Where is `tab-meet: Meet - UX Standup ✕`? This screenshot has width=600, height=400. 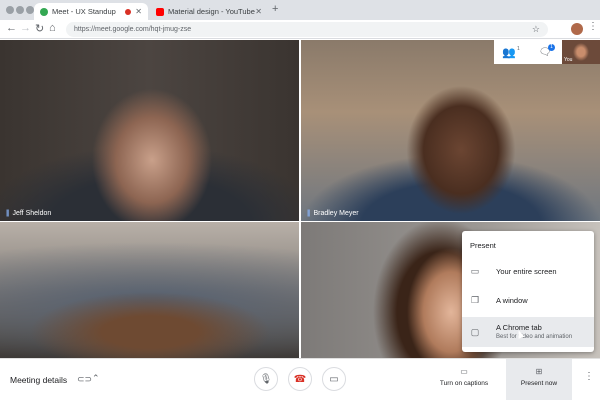 tab-meet: Meet - UX Standup ✕ is located at coordinates (91, 11).